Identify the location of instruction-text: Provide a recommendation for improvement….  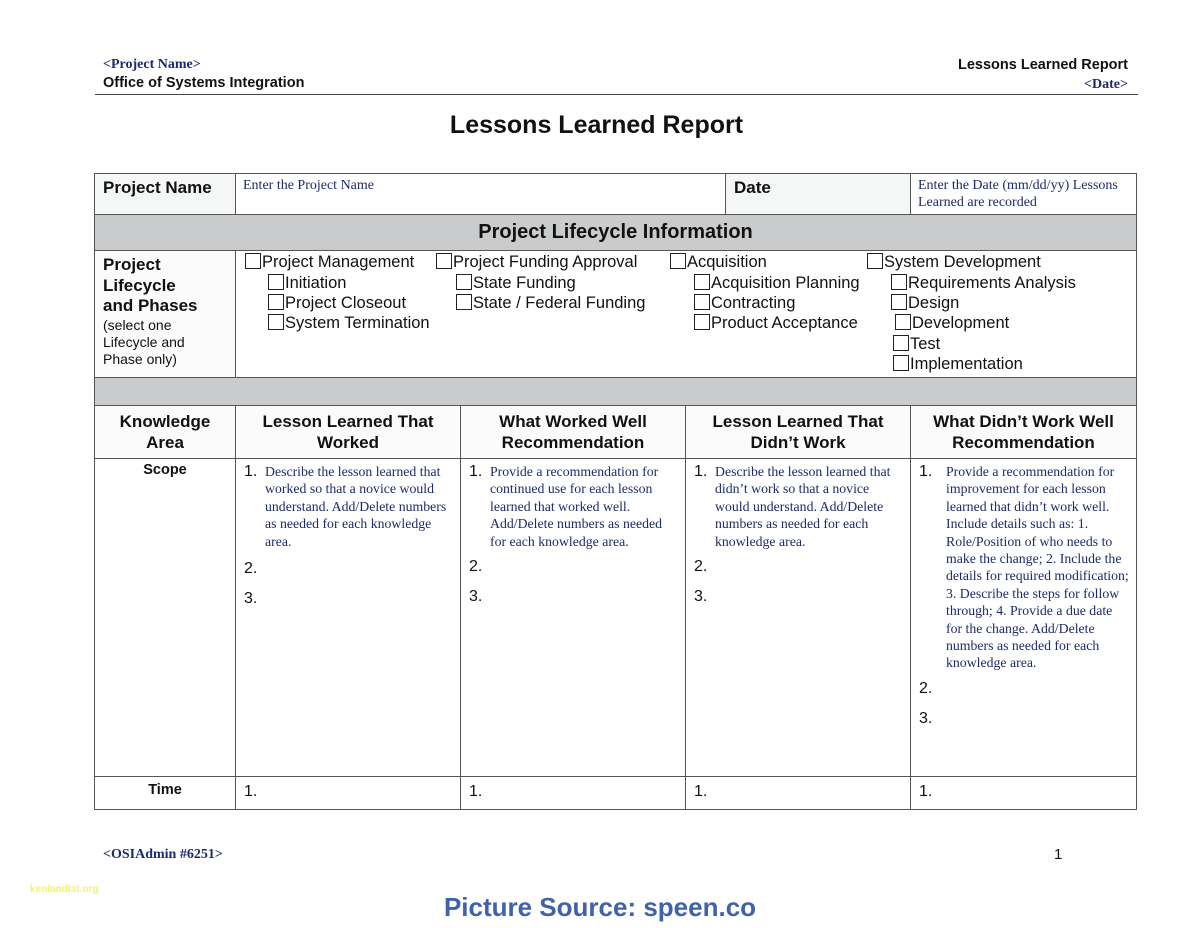
(1037, 567).